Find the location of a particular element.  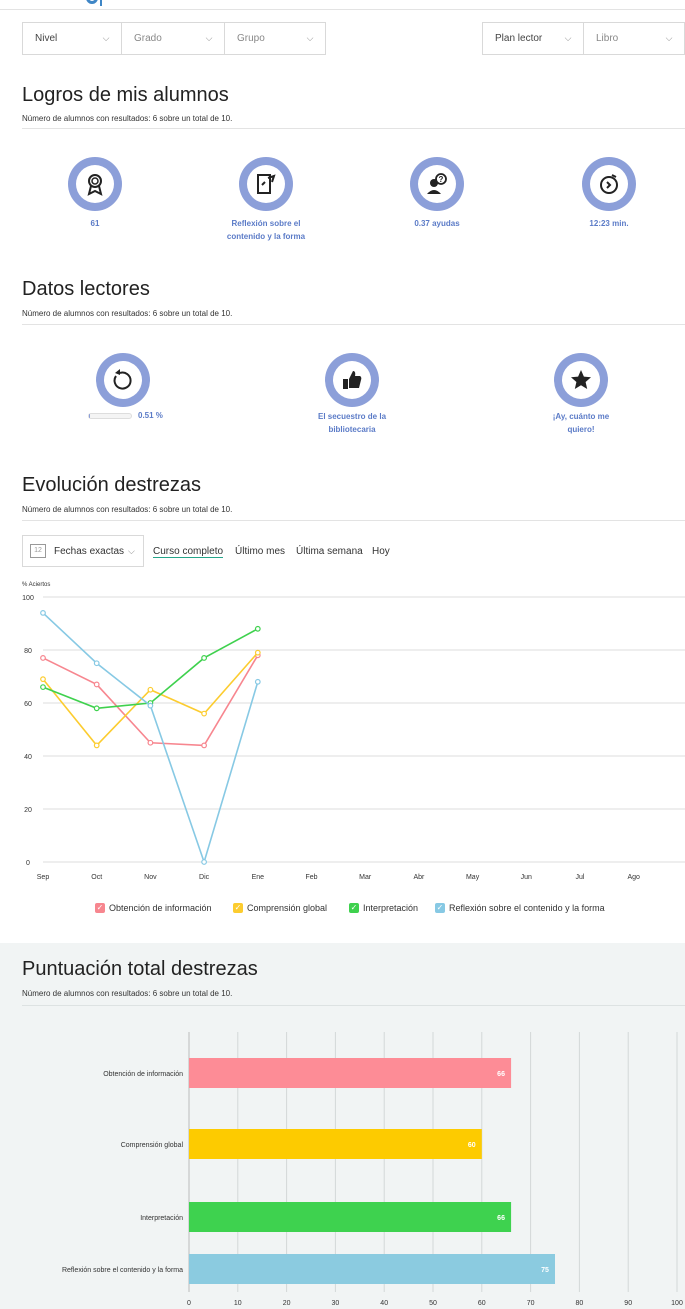

achievement-circle is located at coordinates (95, 184).